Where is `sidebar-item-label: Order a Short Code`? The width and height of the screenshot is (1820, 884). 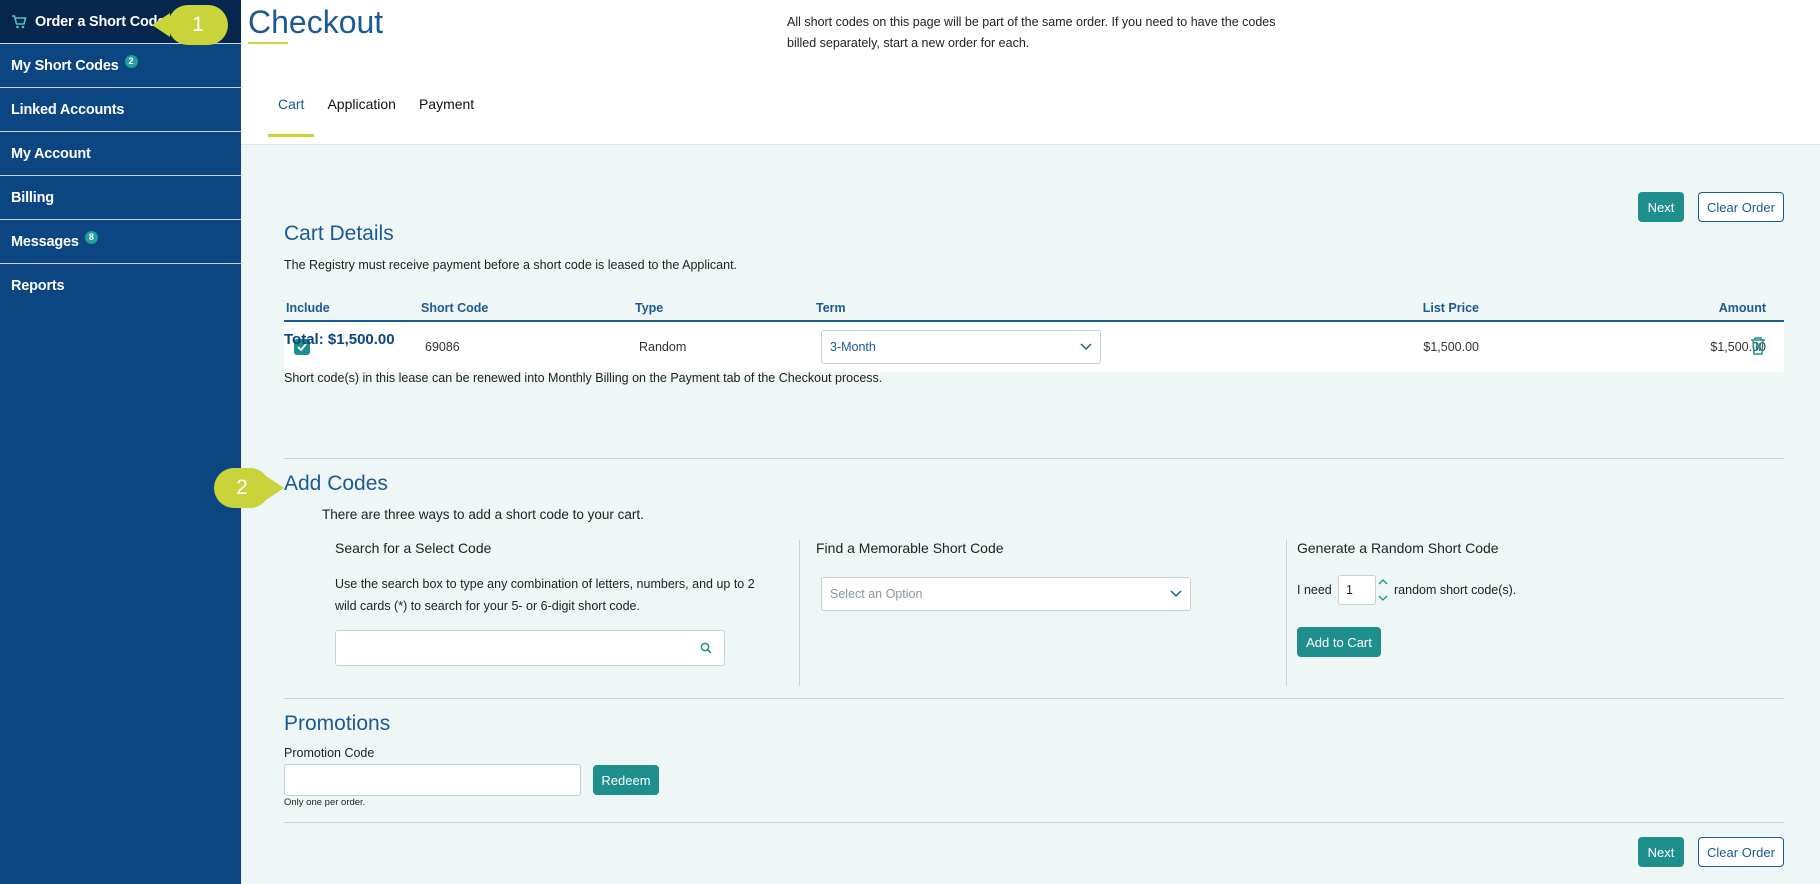 sidebar-item-label: Order a Short Code is located at coordinates (100, 21).